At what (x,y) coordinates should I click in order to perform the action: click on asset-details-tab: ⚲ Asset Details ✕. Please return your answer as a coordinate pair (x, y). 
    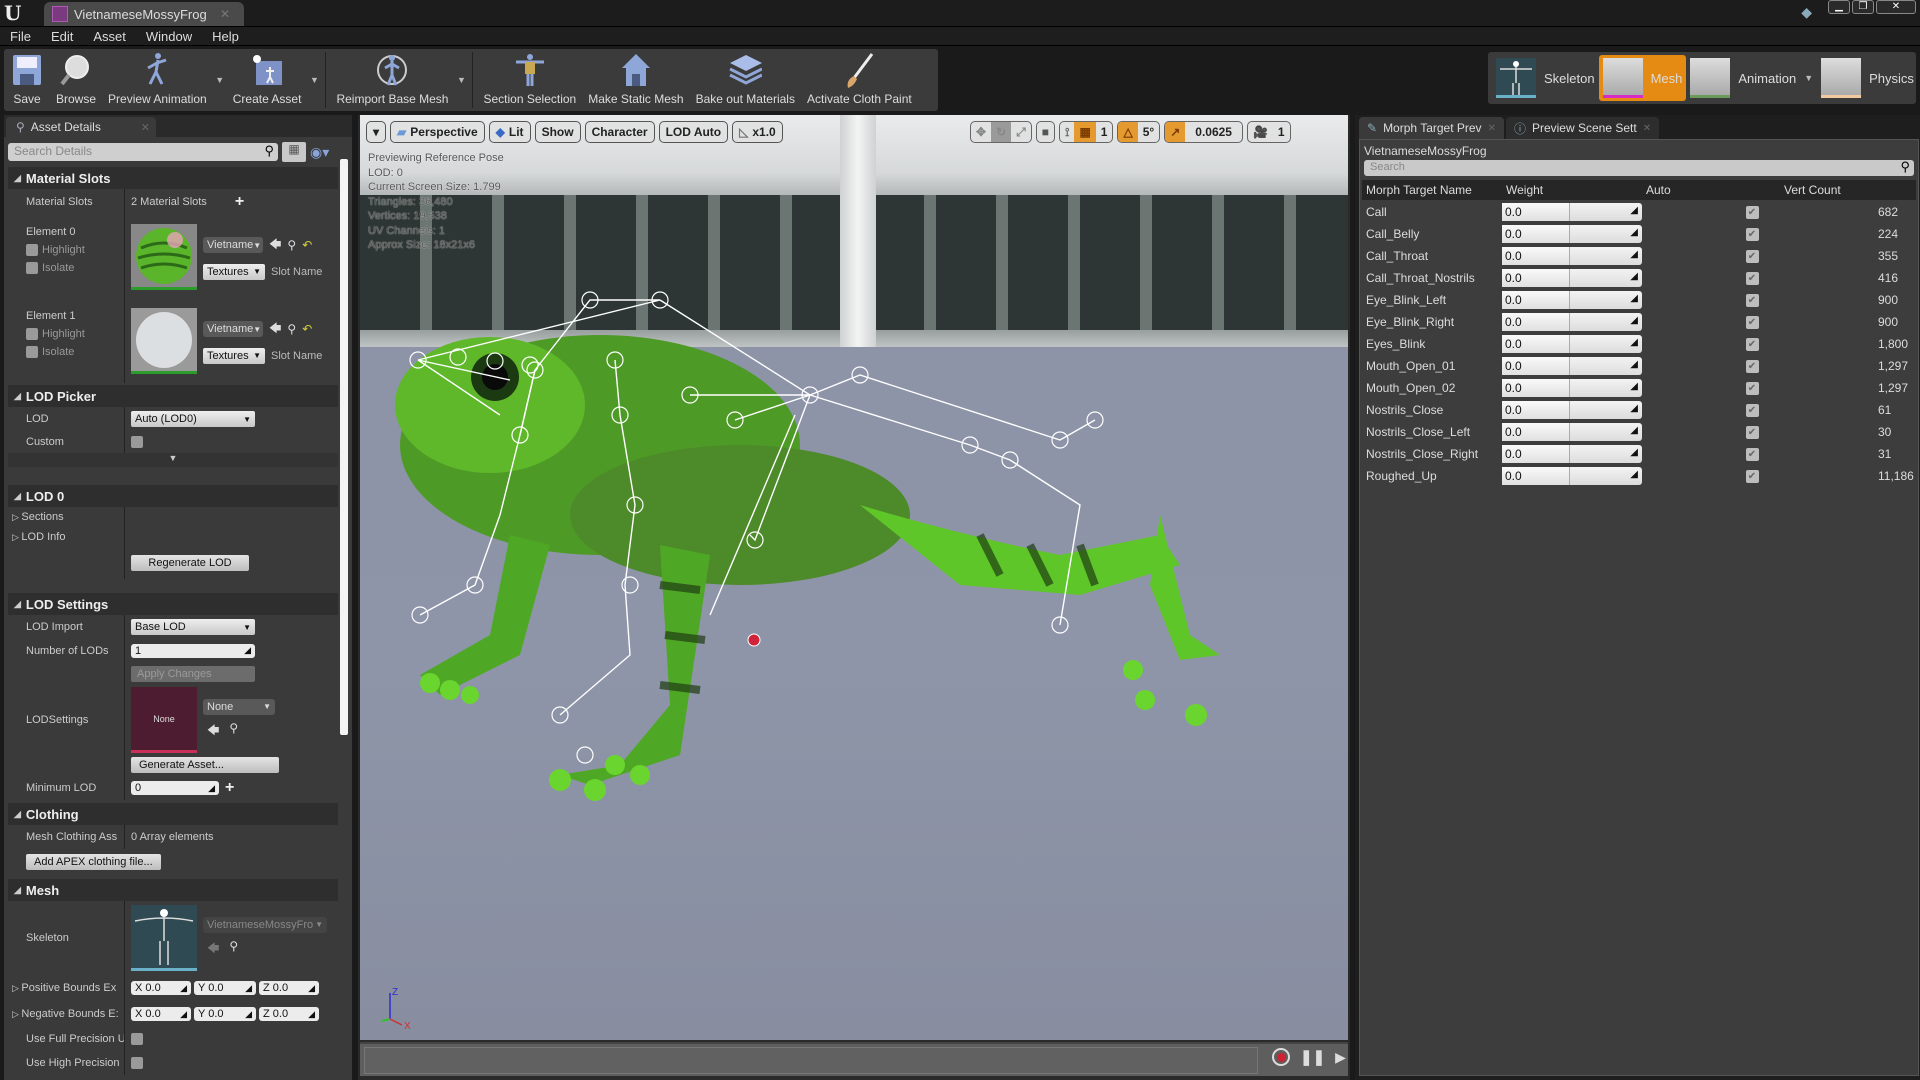
    Looking at the image, I should click on (81, 127).